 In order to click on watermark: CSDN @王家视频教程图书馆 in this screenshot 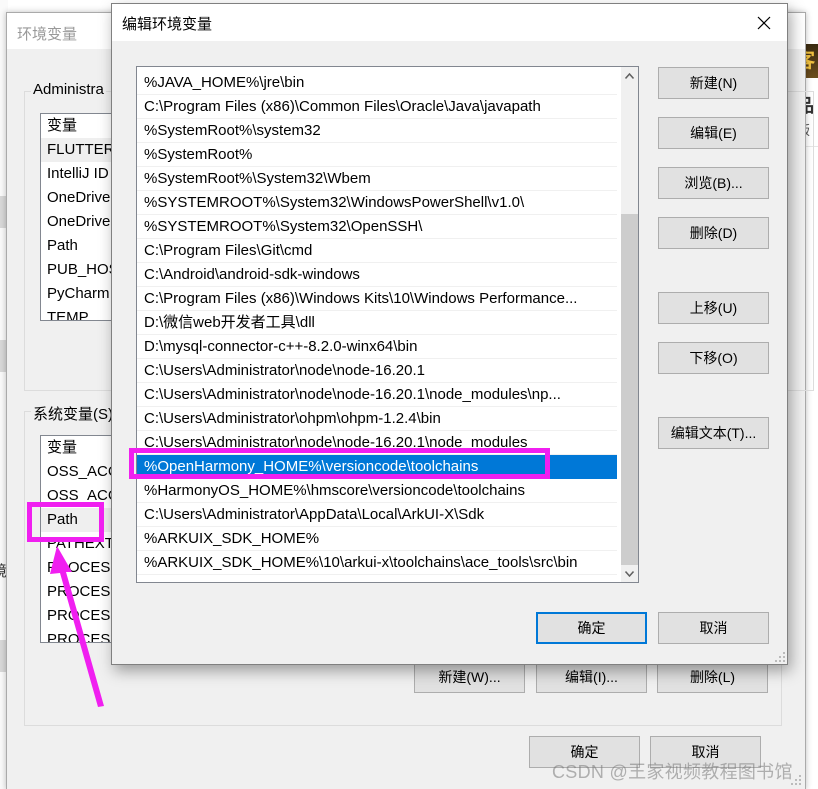, I will do `click(672, 772)`.